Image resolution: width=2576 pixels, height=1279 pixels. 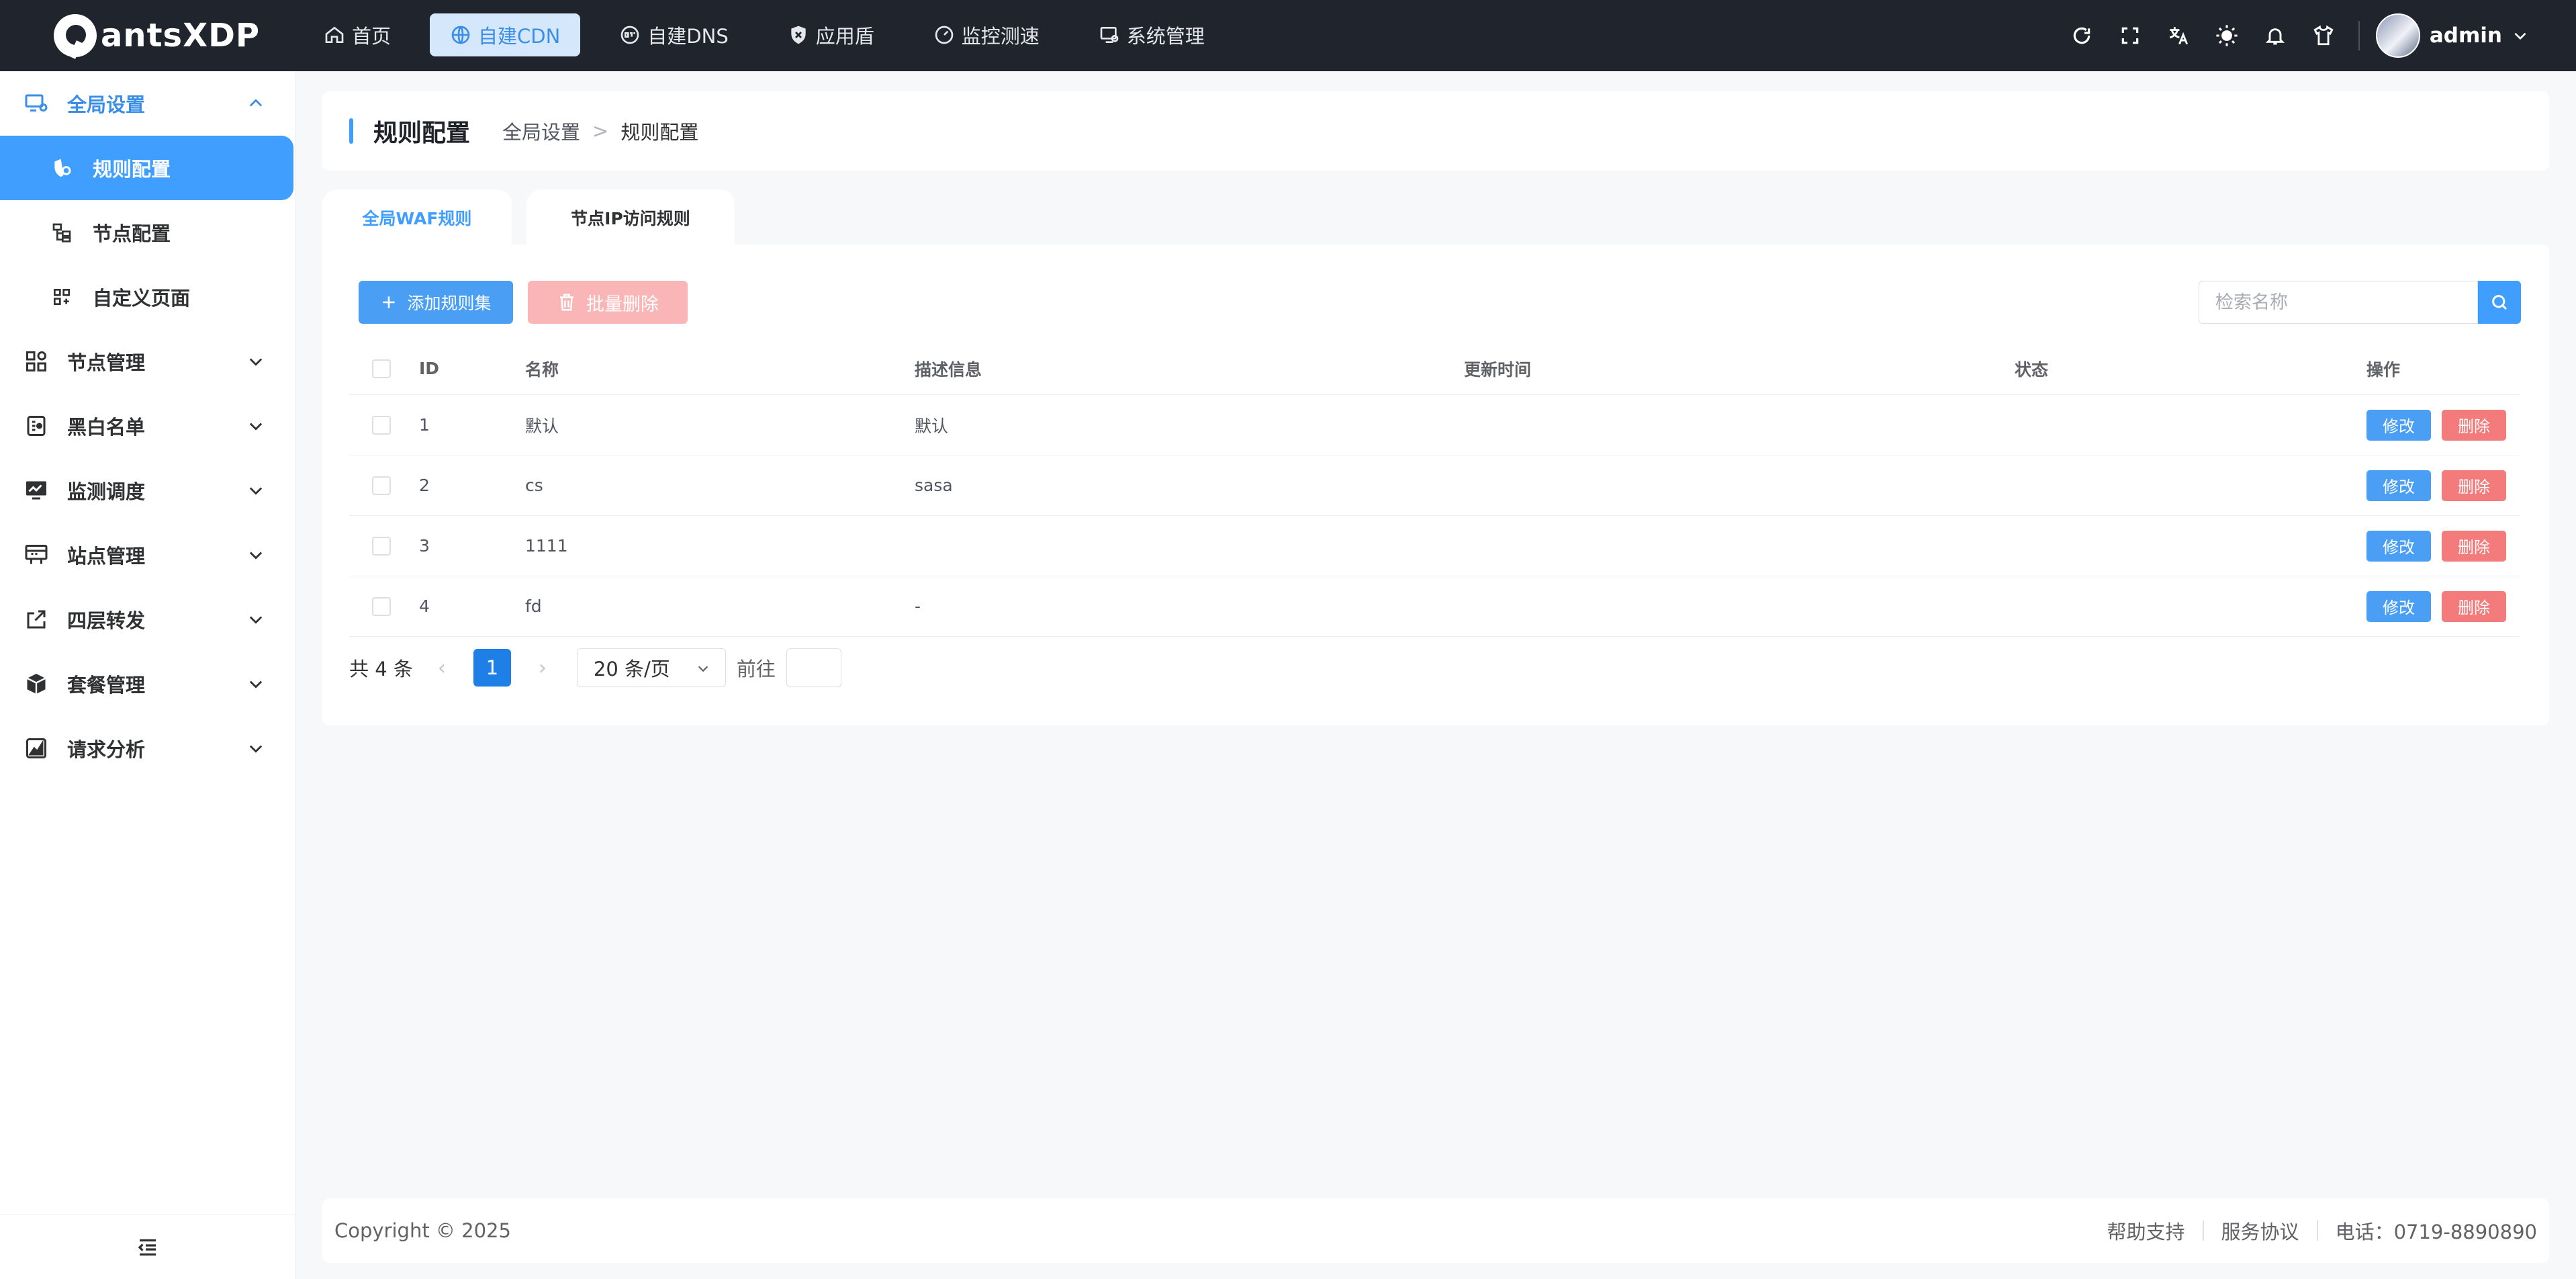 I want to click on table-row: 2 cs sasa 修改 删除, so click(x=1434, y=485).